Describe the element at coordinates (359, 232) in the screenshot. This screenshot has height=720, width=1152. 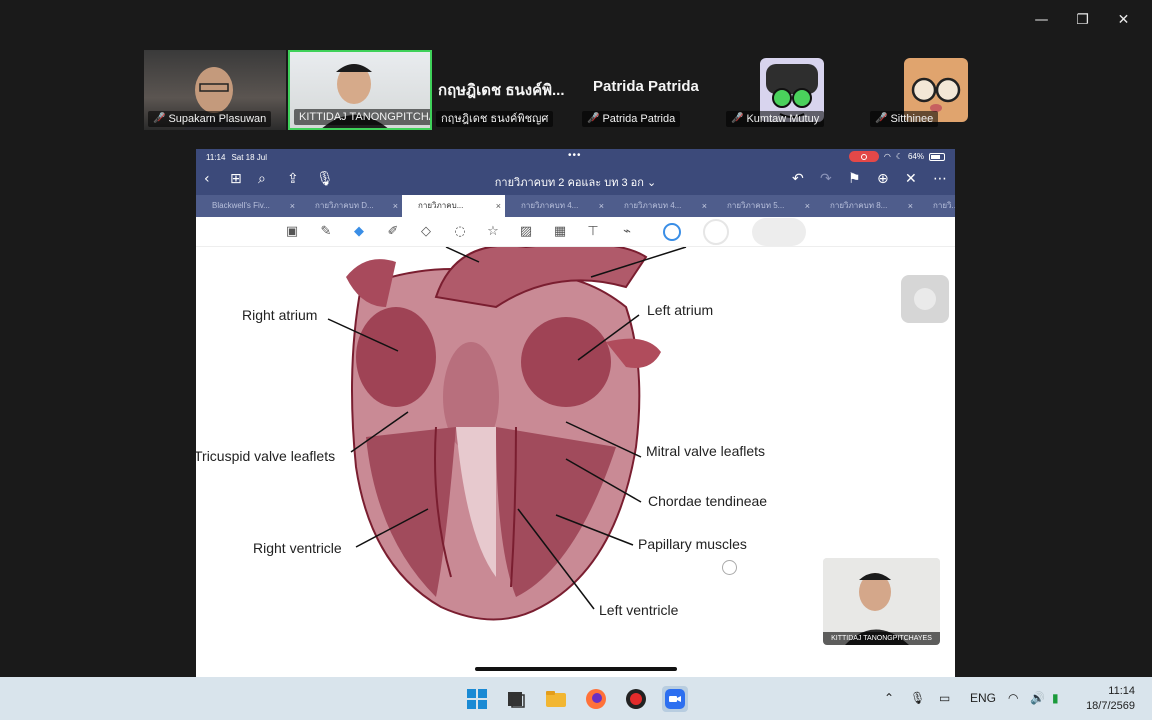
I see `eraser-icon: ◆` at that location.